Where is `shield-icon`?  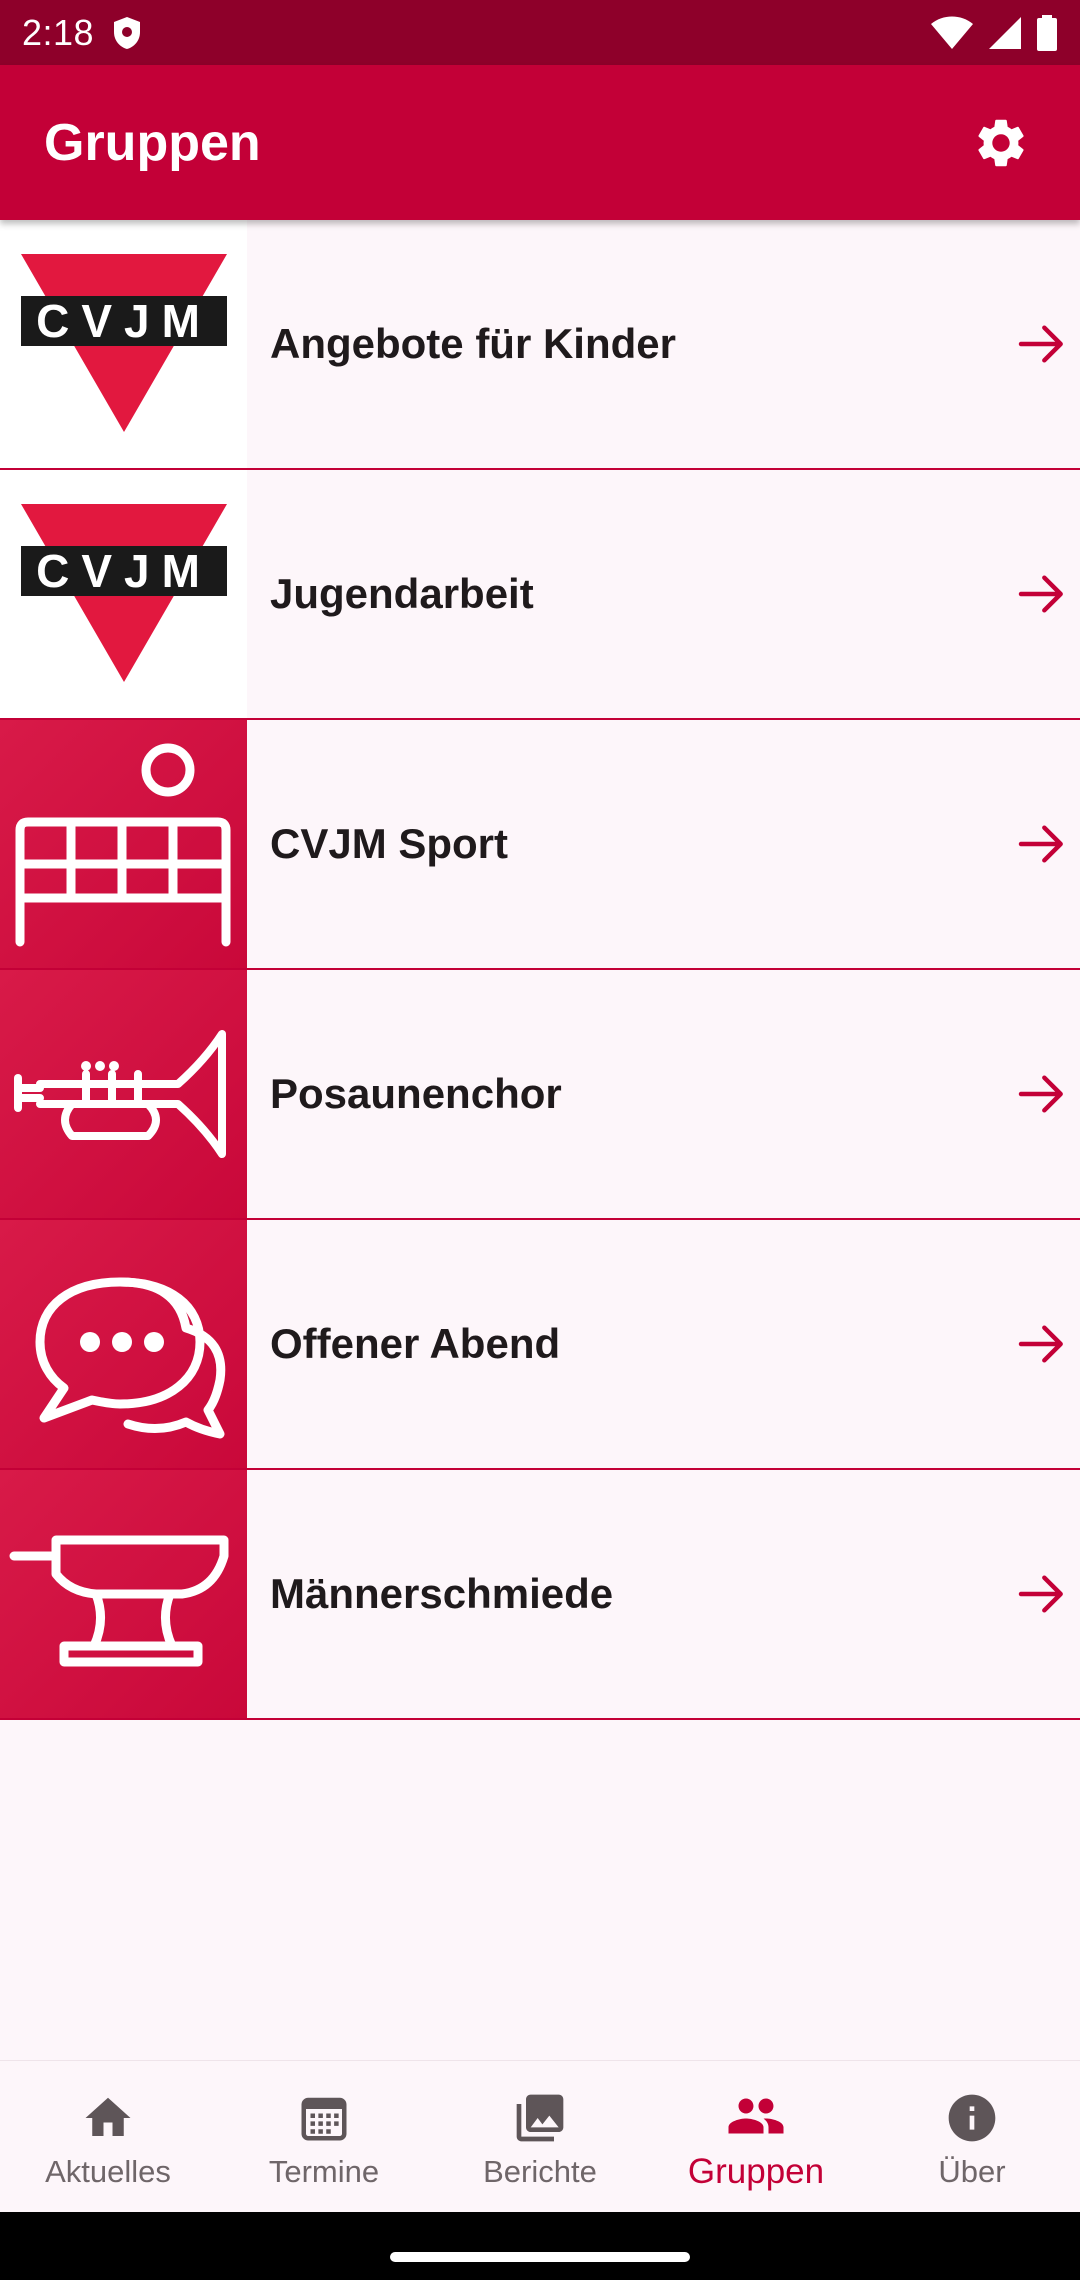 shield-icon is located at coordinates (127, 32).